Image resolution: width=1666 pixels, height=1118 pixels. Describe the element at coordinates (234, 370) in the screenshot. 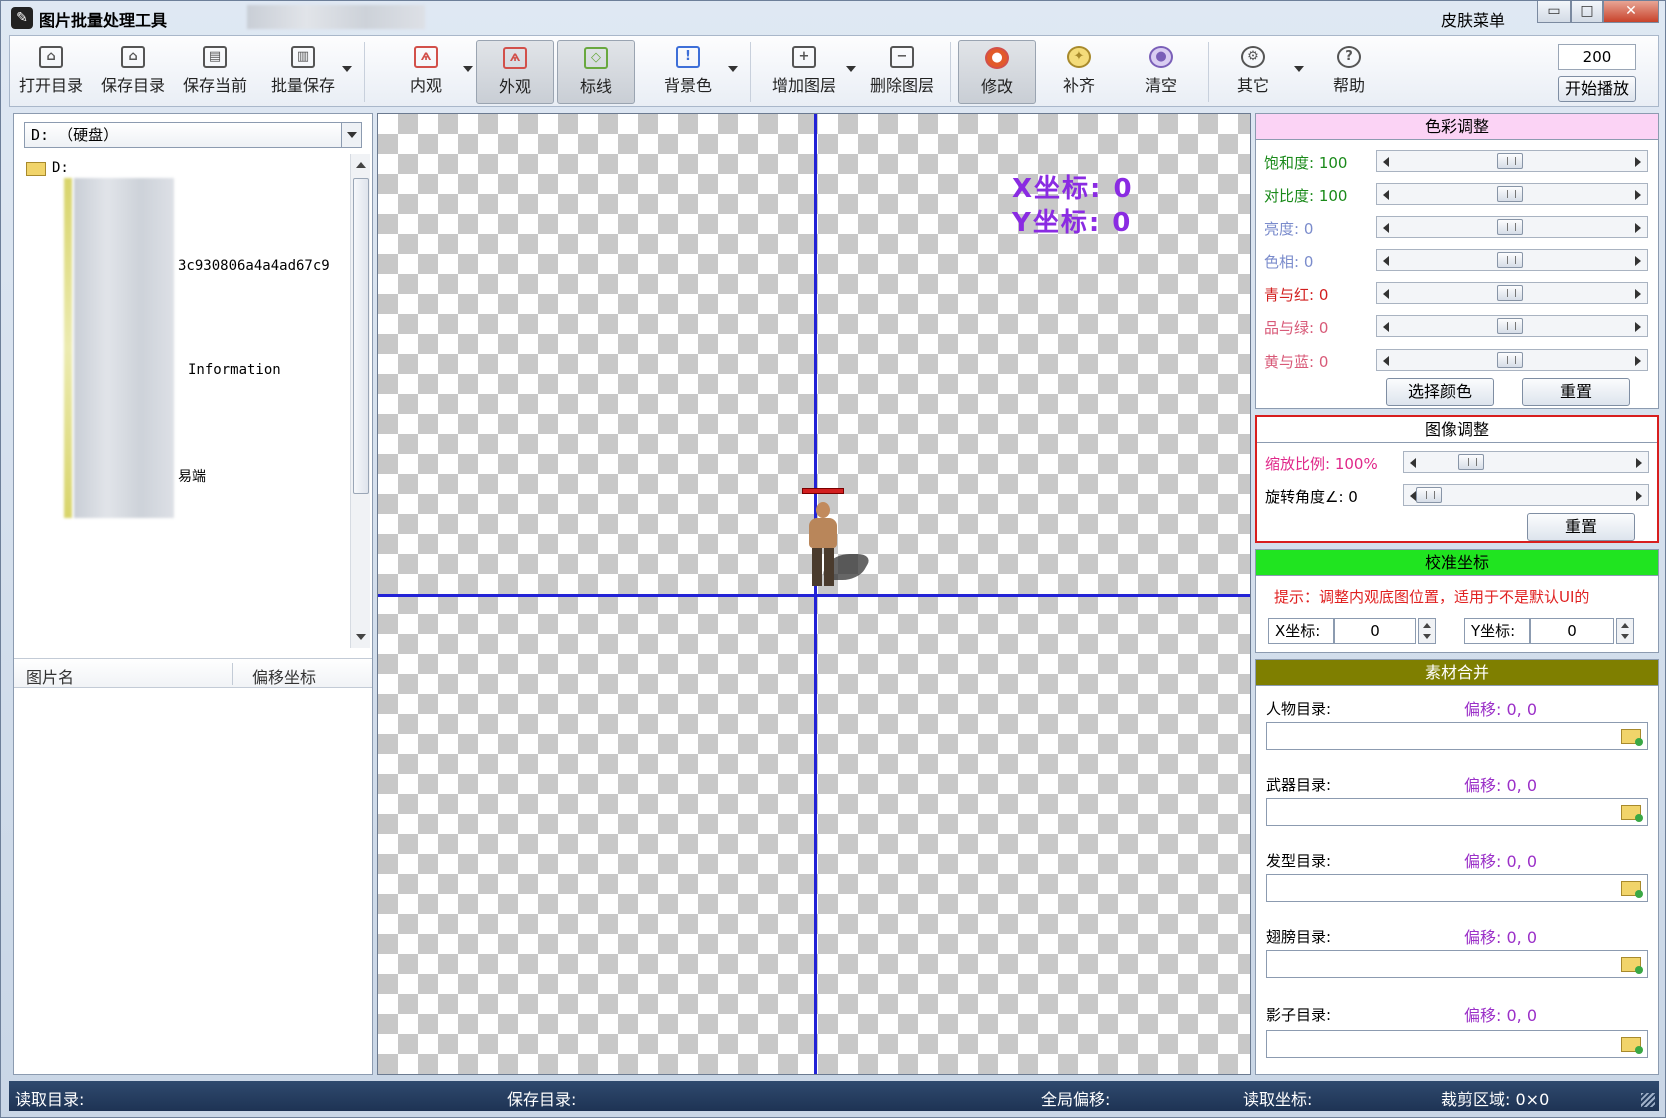

I see `tree-item: Information` at that location.